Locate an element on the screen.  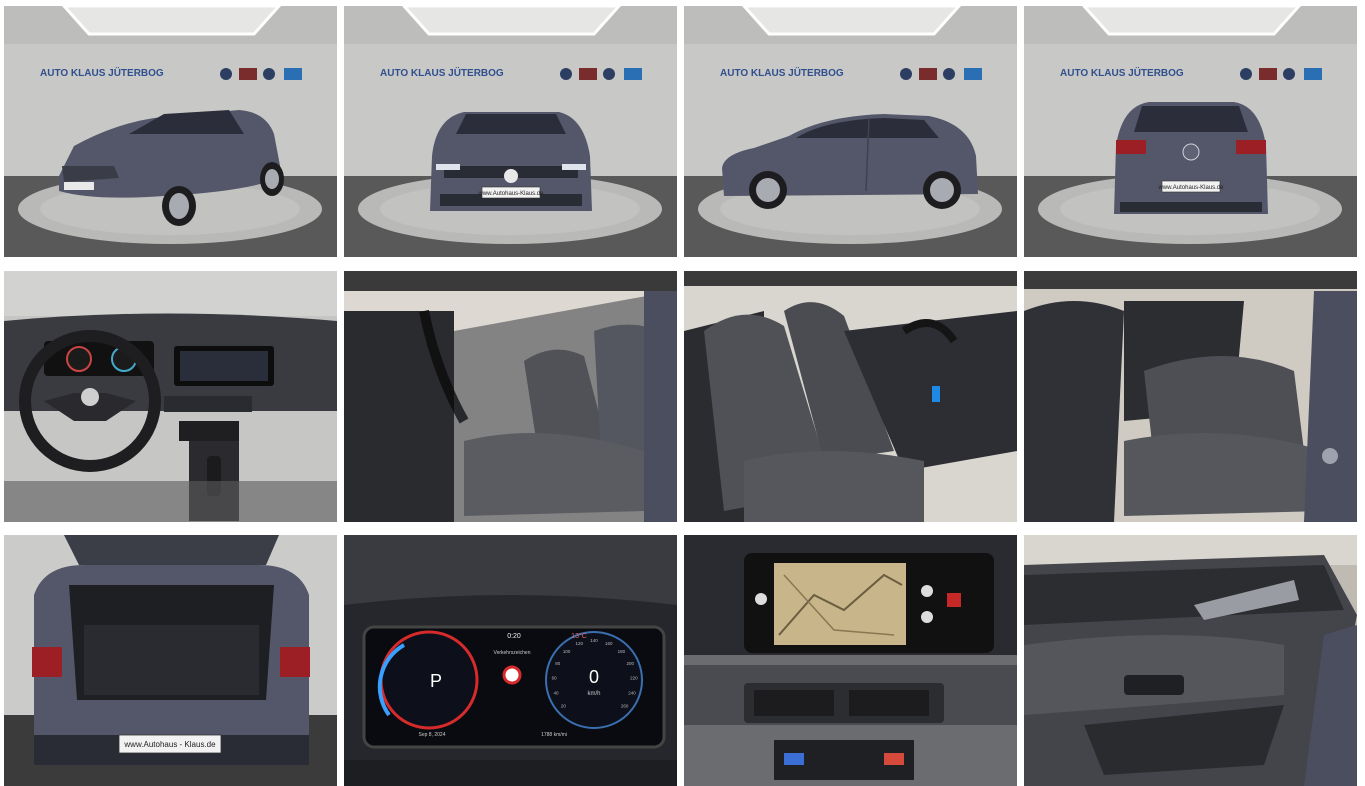
speed-tick-label: 160 is located at coordinates (609, 643).